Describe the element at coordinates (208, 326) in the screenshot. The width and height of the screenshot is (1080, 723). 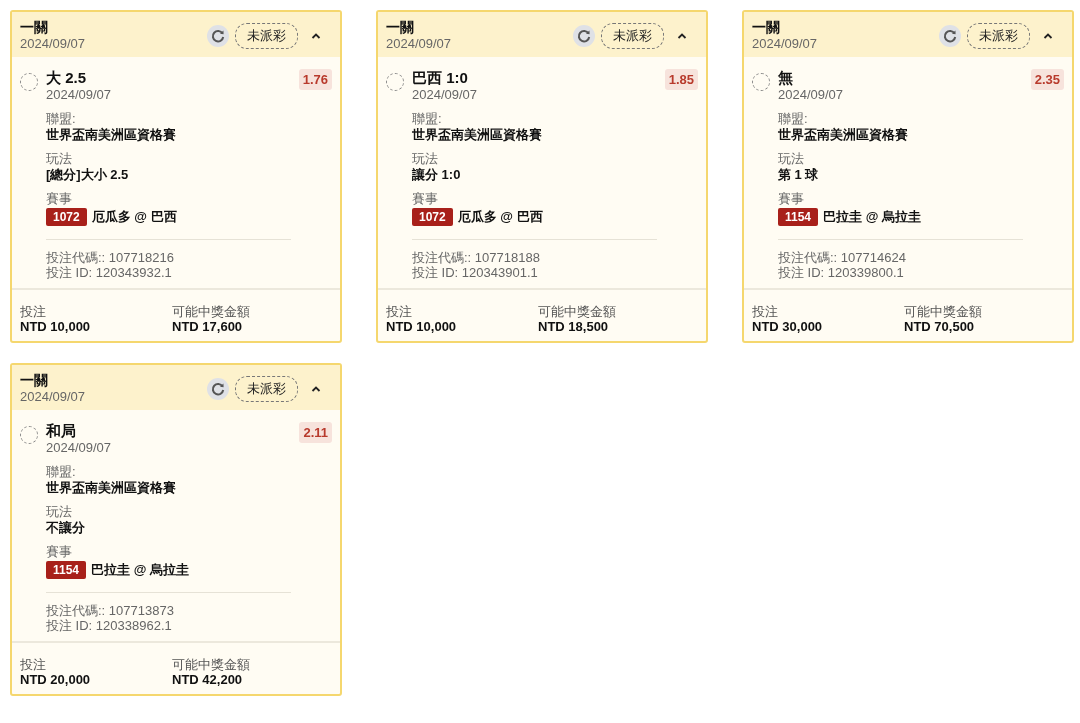
I see `payout-amount: NTD 17,600` at that location.